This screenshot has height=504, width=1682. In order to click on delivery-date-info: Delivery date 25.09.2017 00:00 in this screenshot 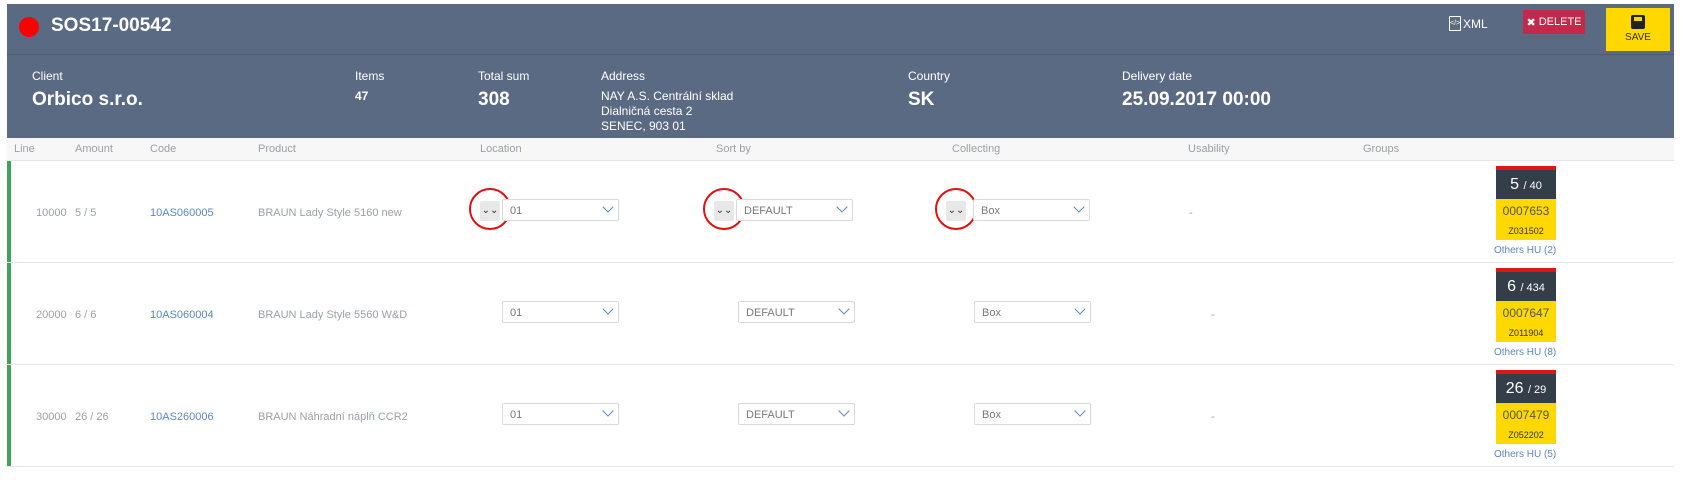, I will do `click(1196, 90)`.